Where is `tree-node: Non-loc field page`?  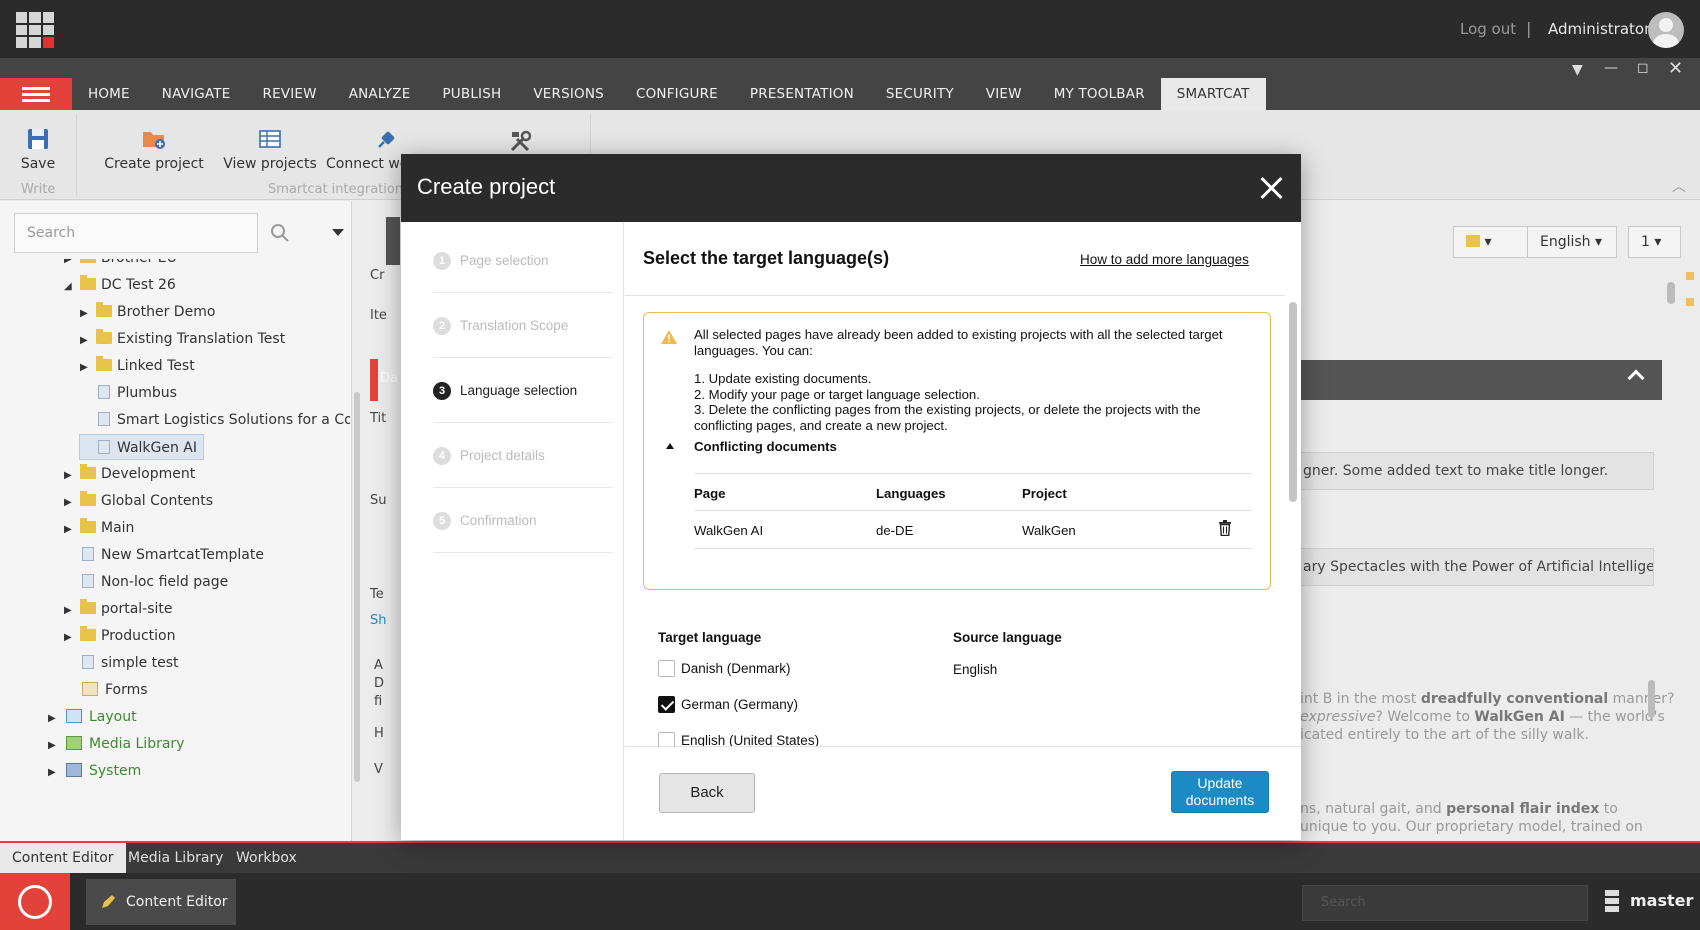 tree-node: Non-loc field page is located at coordinates (146, 582).